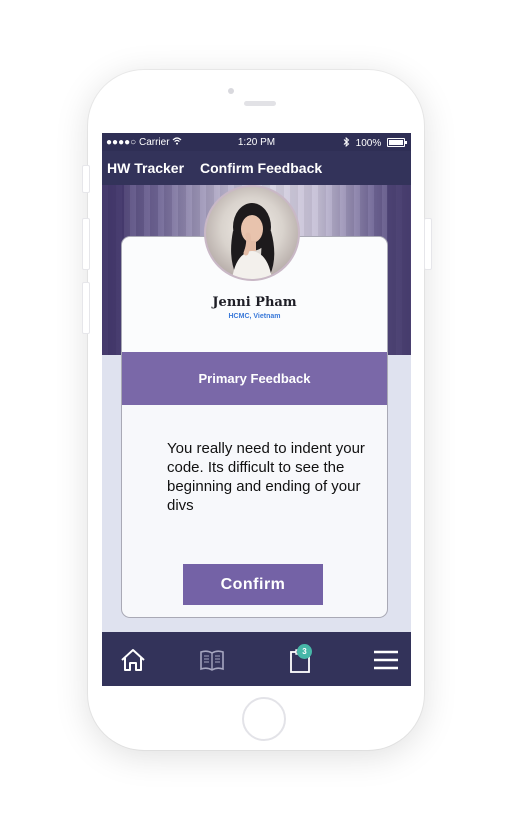  What do you see at coordinates (254, 316) in the screenshot?
I see `profile-location: HCMC, Vietnam` at bounding box center [254, 316].